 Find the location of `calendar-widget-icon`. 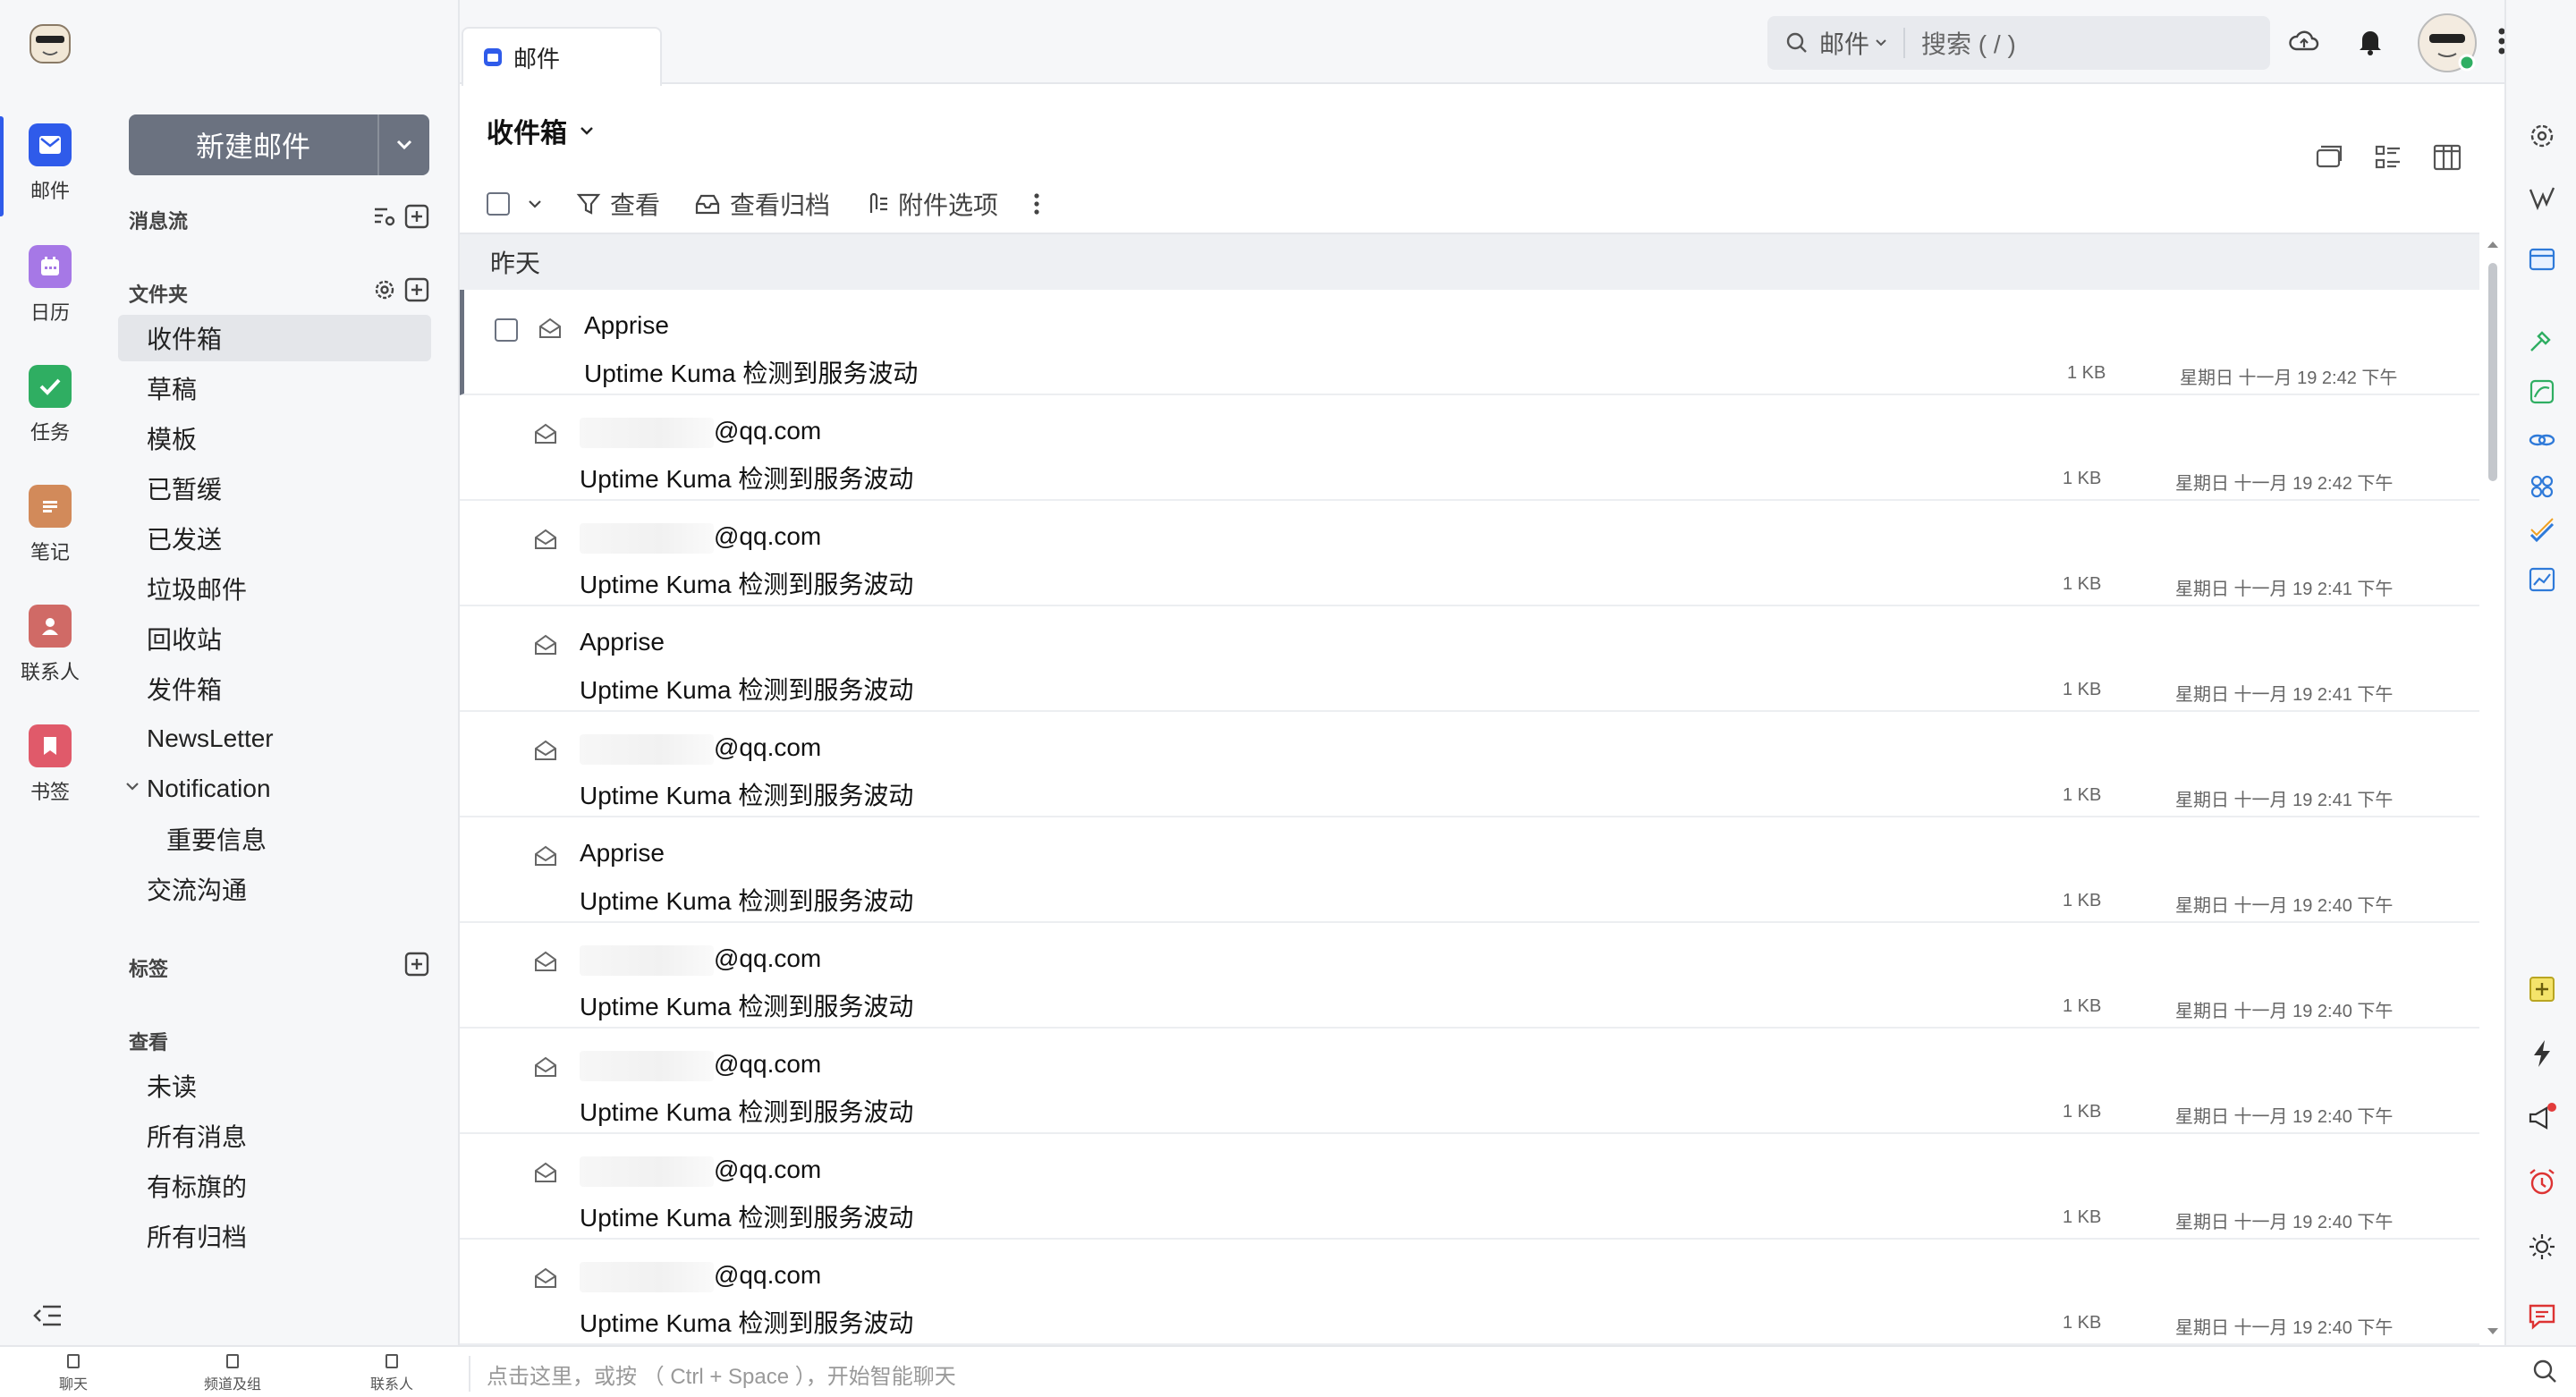

calendar-widget-icon is located at coordinates (2542, 259).